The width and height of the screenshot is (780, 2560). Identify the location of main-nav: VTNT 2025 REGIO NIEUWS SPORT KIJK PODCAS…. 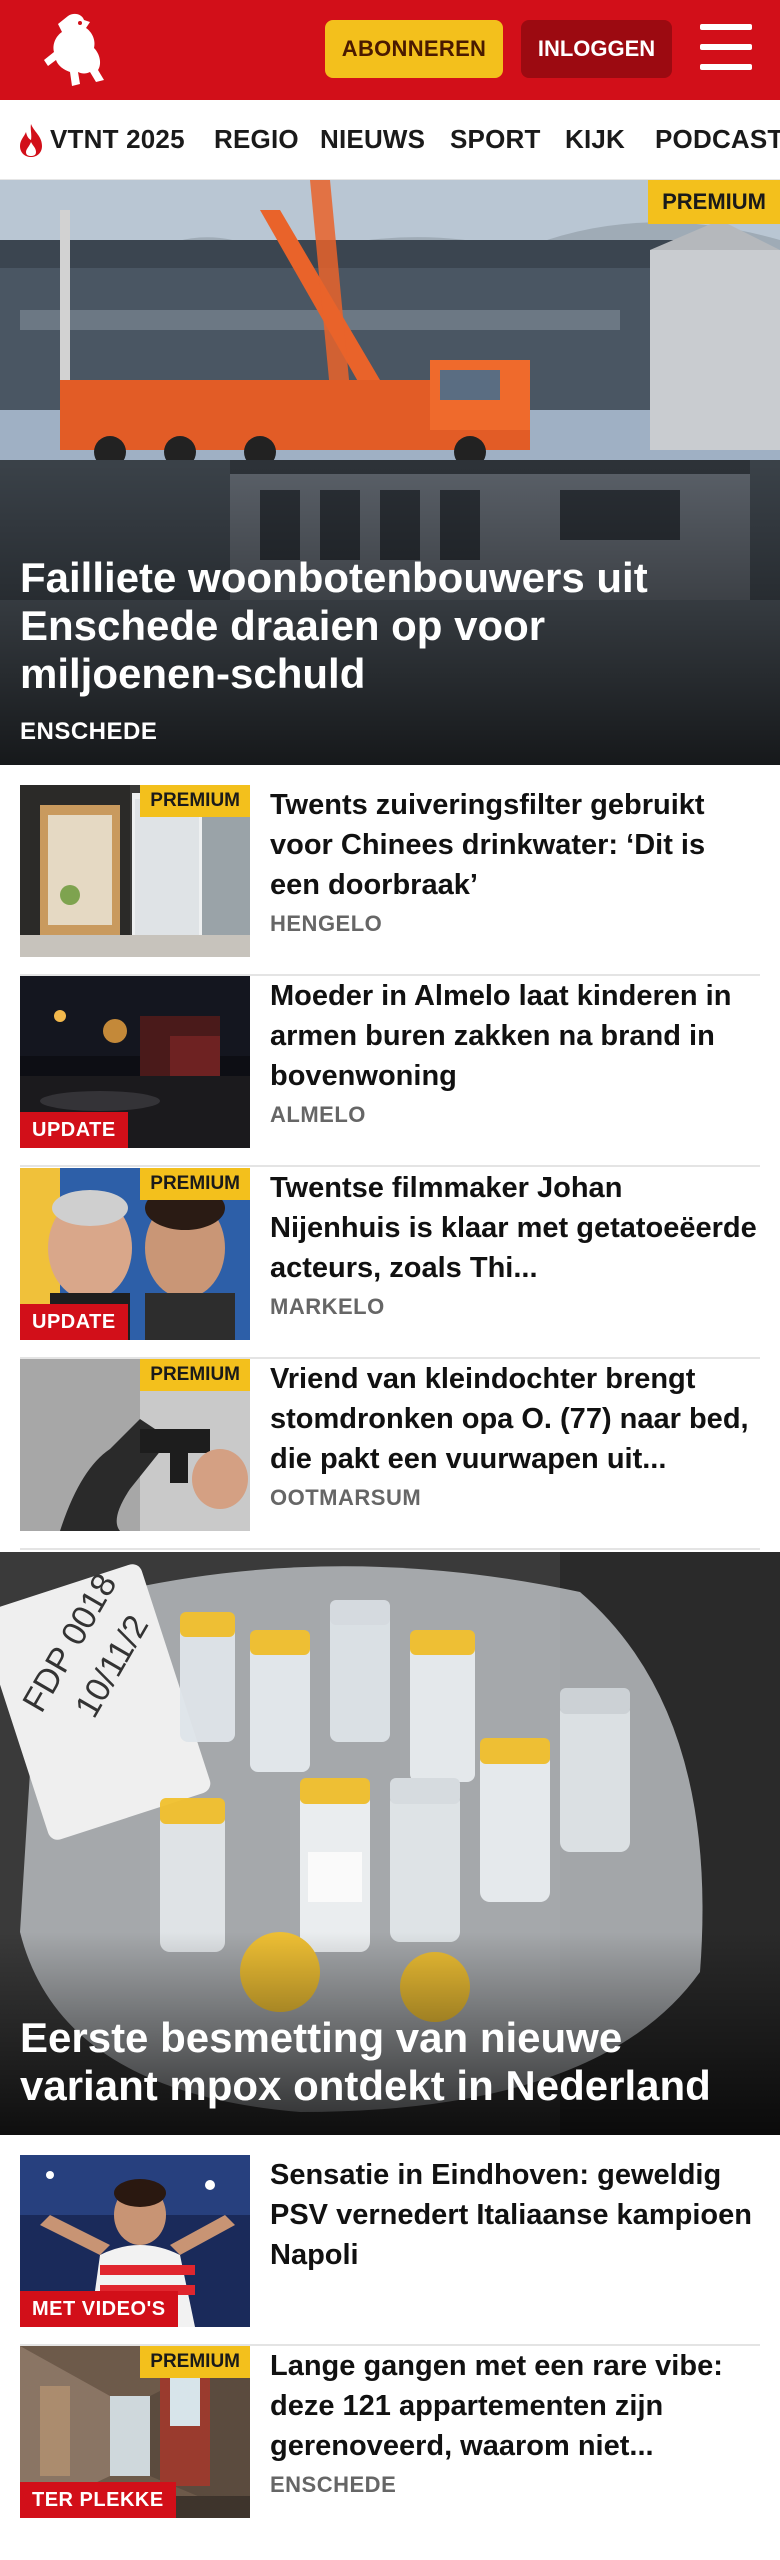
(390, 140).